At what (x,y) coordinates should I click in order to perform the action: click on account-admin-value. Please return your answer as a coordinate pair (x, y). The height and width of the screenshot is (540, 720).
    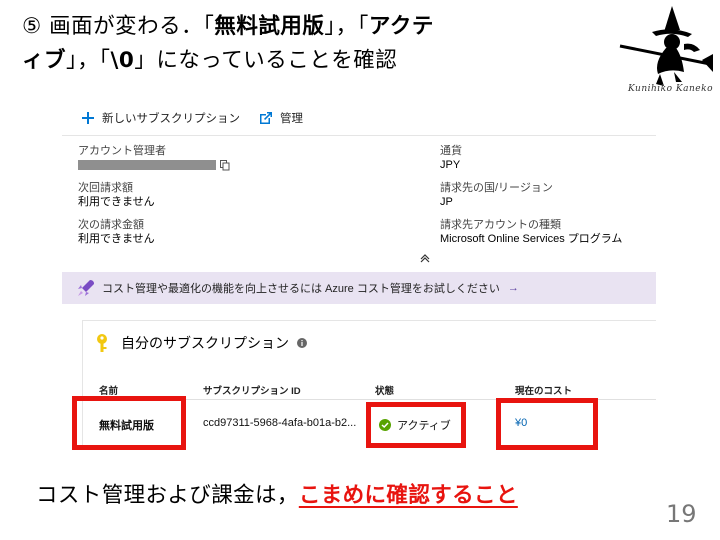
    Looking at the image, I should click on (154, 165).